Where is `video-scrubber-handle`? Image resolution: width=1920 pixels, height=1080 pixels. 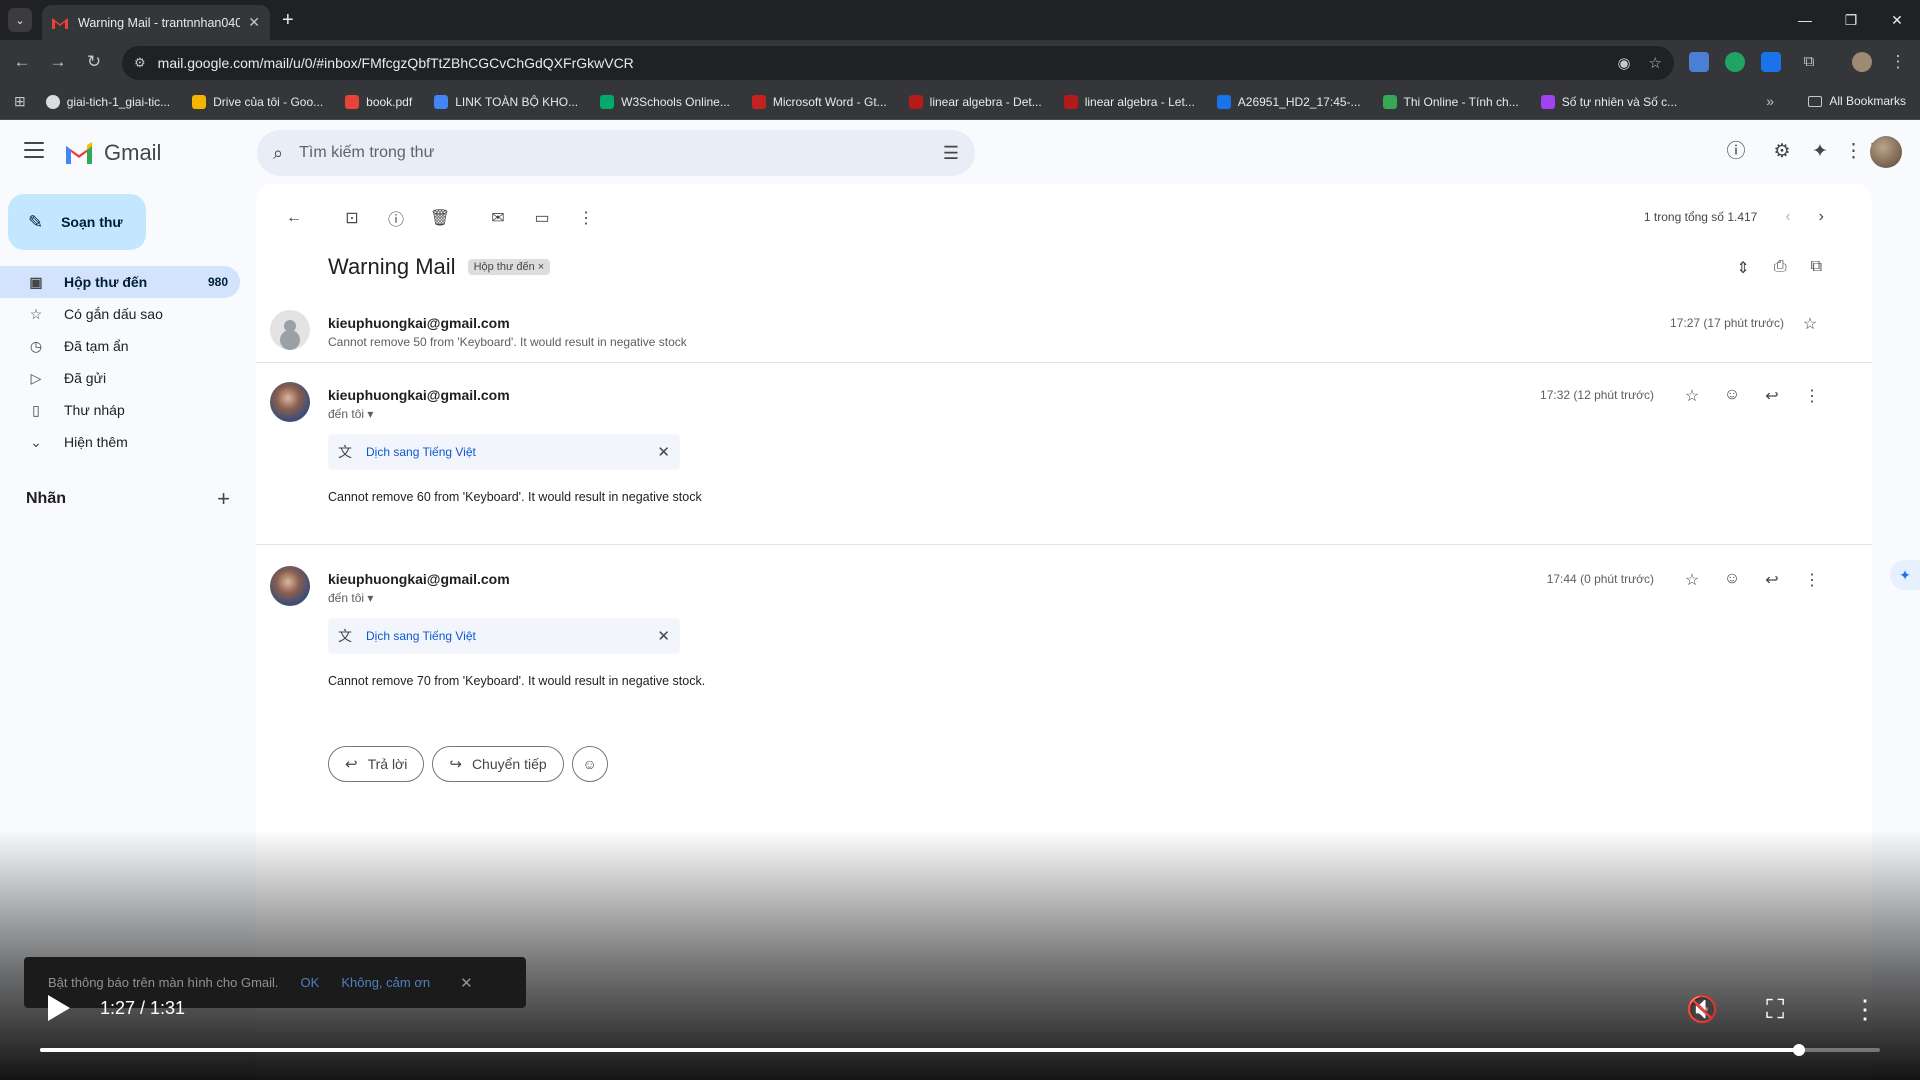
video-scrubber-handle is located at coordinates (1799, 1050).